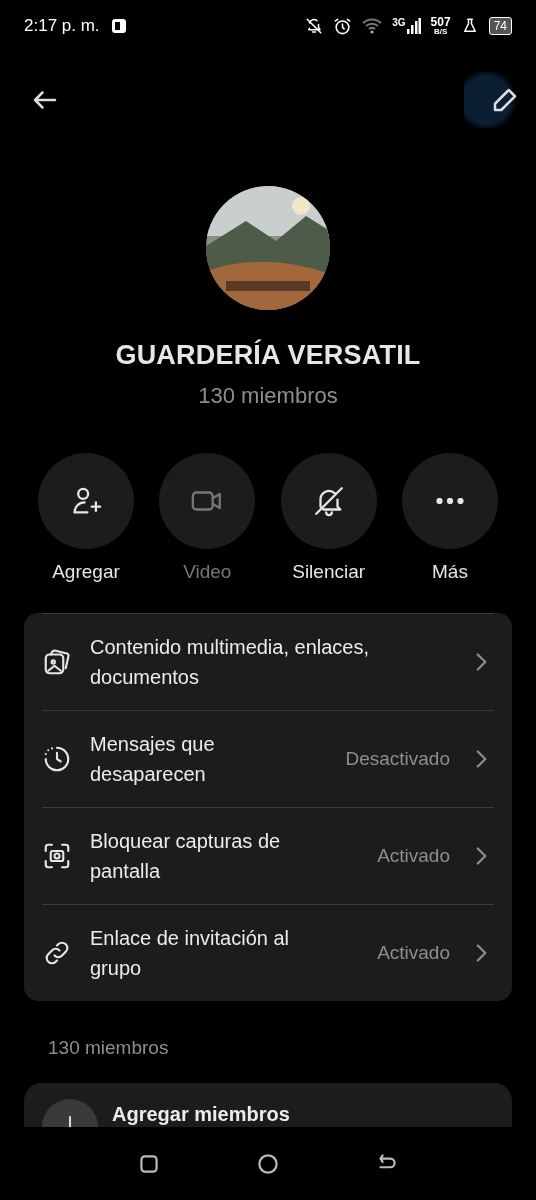 This screenshot has width=536, height=1200. I want to click on member-count: 130 miembros, so click(268, 396).